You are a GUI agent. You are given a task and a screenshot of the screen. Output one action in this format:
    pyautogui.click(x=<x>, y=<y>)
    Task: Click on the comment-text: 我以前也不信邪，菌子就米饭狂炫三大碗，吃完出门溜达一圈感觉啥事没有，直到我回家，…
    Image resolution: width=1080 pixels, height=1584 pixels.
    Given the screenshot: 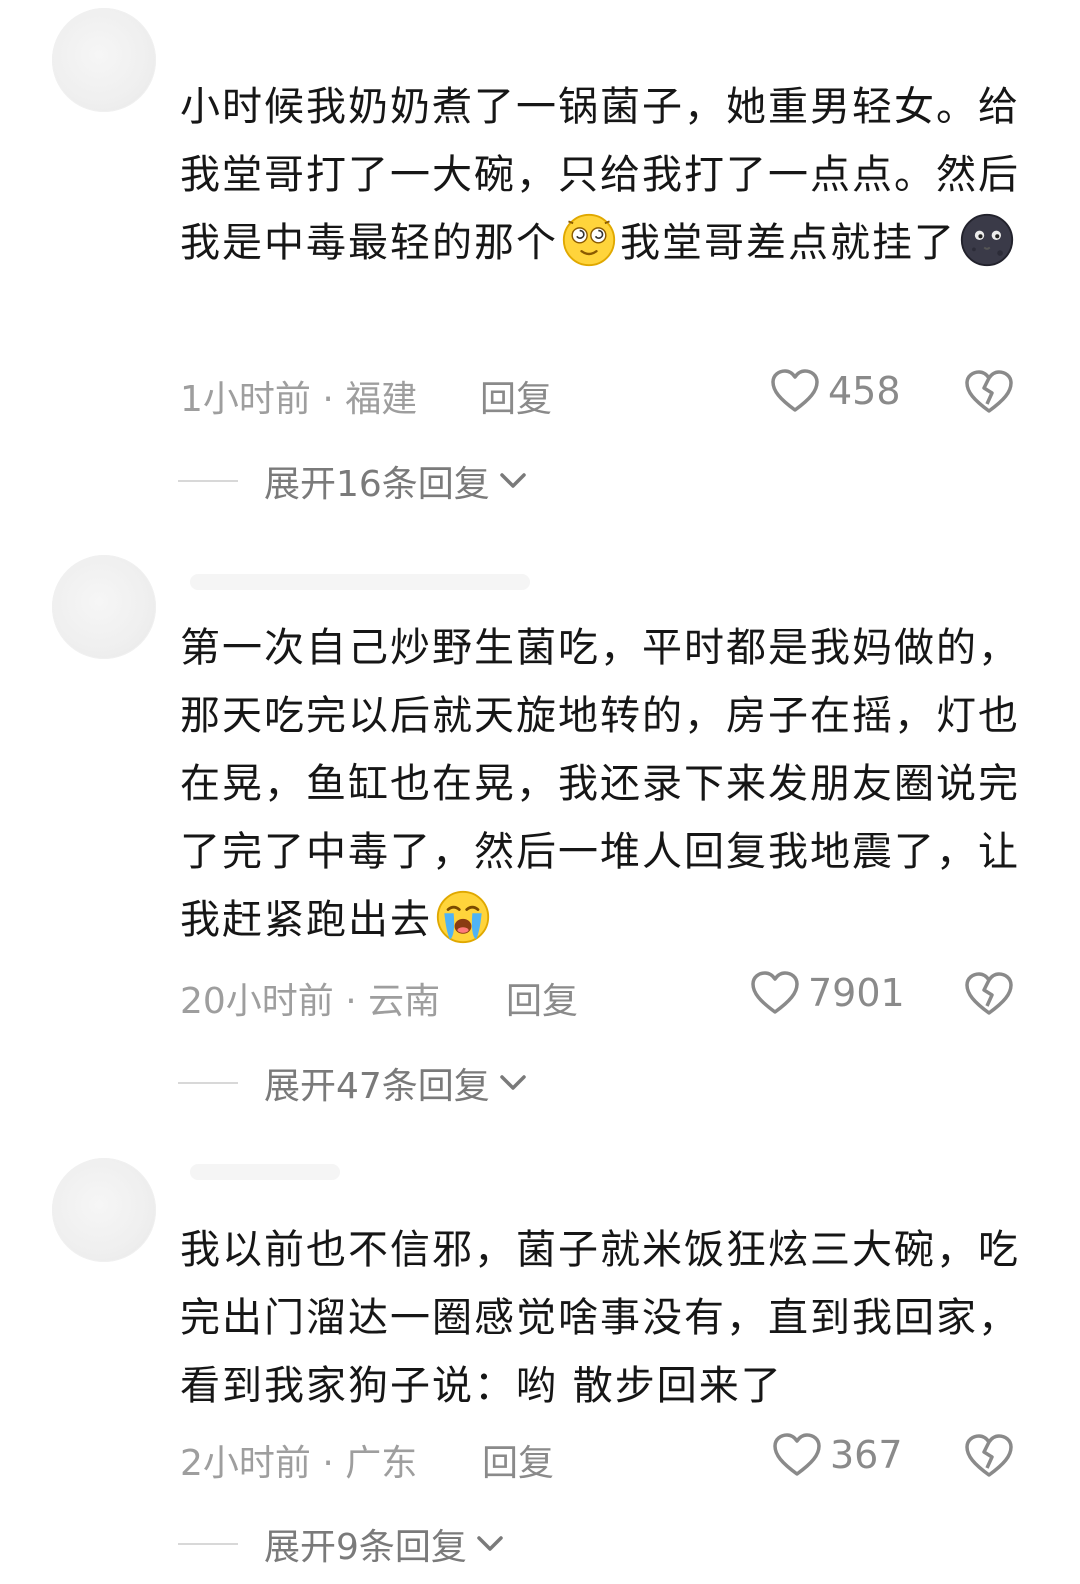 What is the action you would take?
    pyautogui.click(x=600, y=1318)
    